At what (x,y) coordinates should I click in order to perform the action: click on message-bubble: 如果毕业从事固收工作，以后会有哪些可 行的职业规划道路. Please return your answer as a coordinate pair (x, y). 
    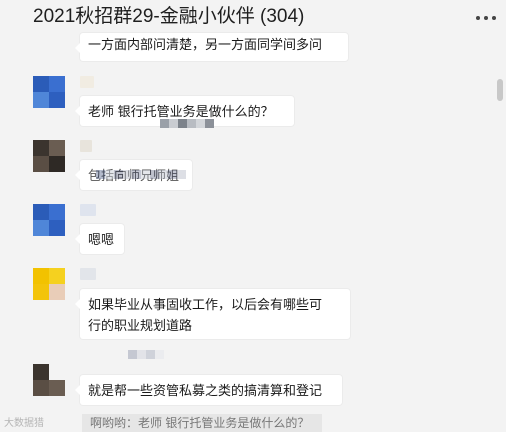
    Looking at the image, I should click on (212, 314).